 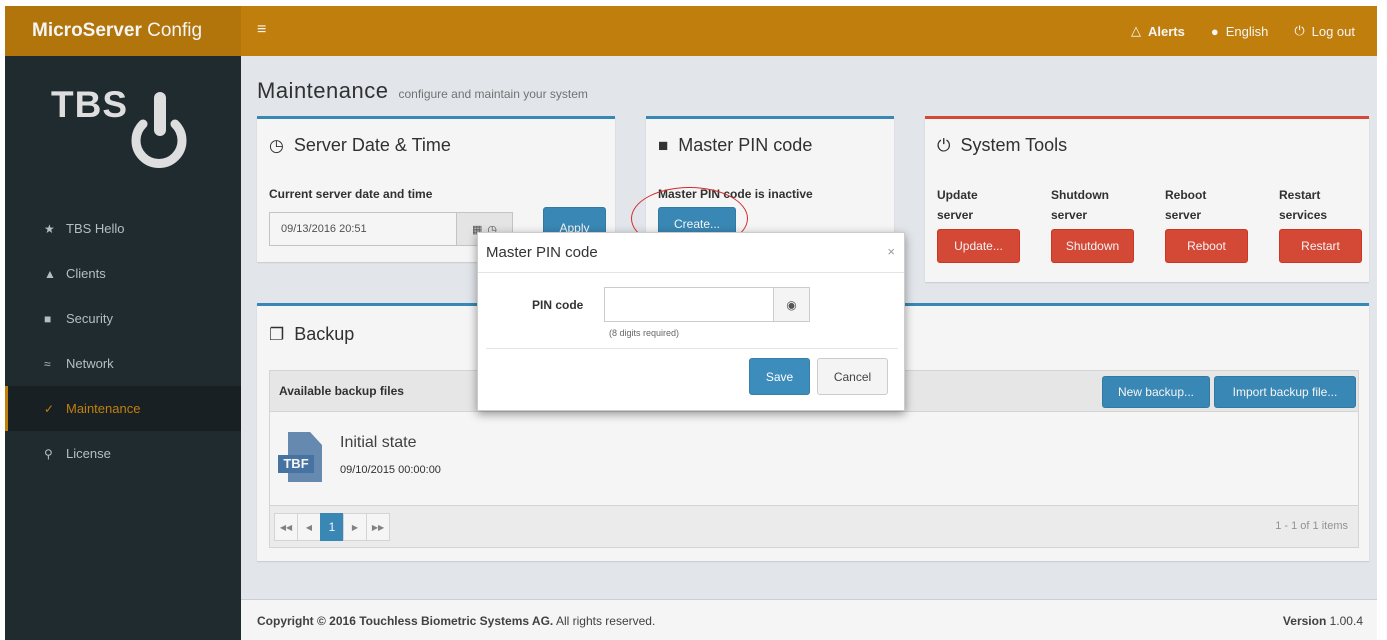 What do you see at coordinates (558, 305) in the screenshot?
I see `pin-label: PIN code` at bounding box center [558, 305].